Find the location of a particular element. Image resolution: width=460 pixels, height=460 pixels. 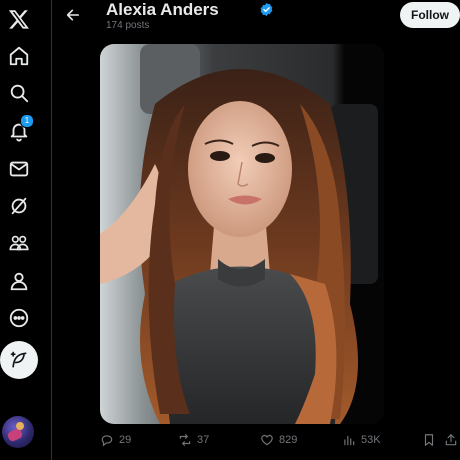

communities-icon is located at coordinates (19, 243).